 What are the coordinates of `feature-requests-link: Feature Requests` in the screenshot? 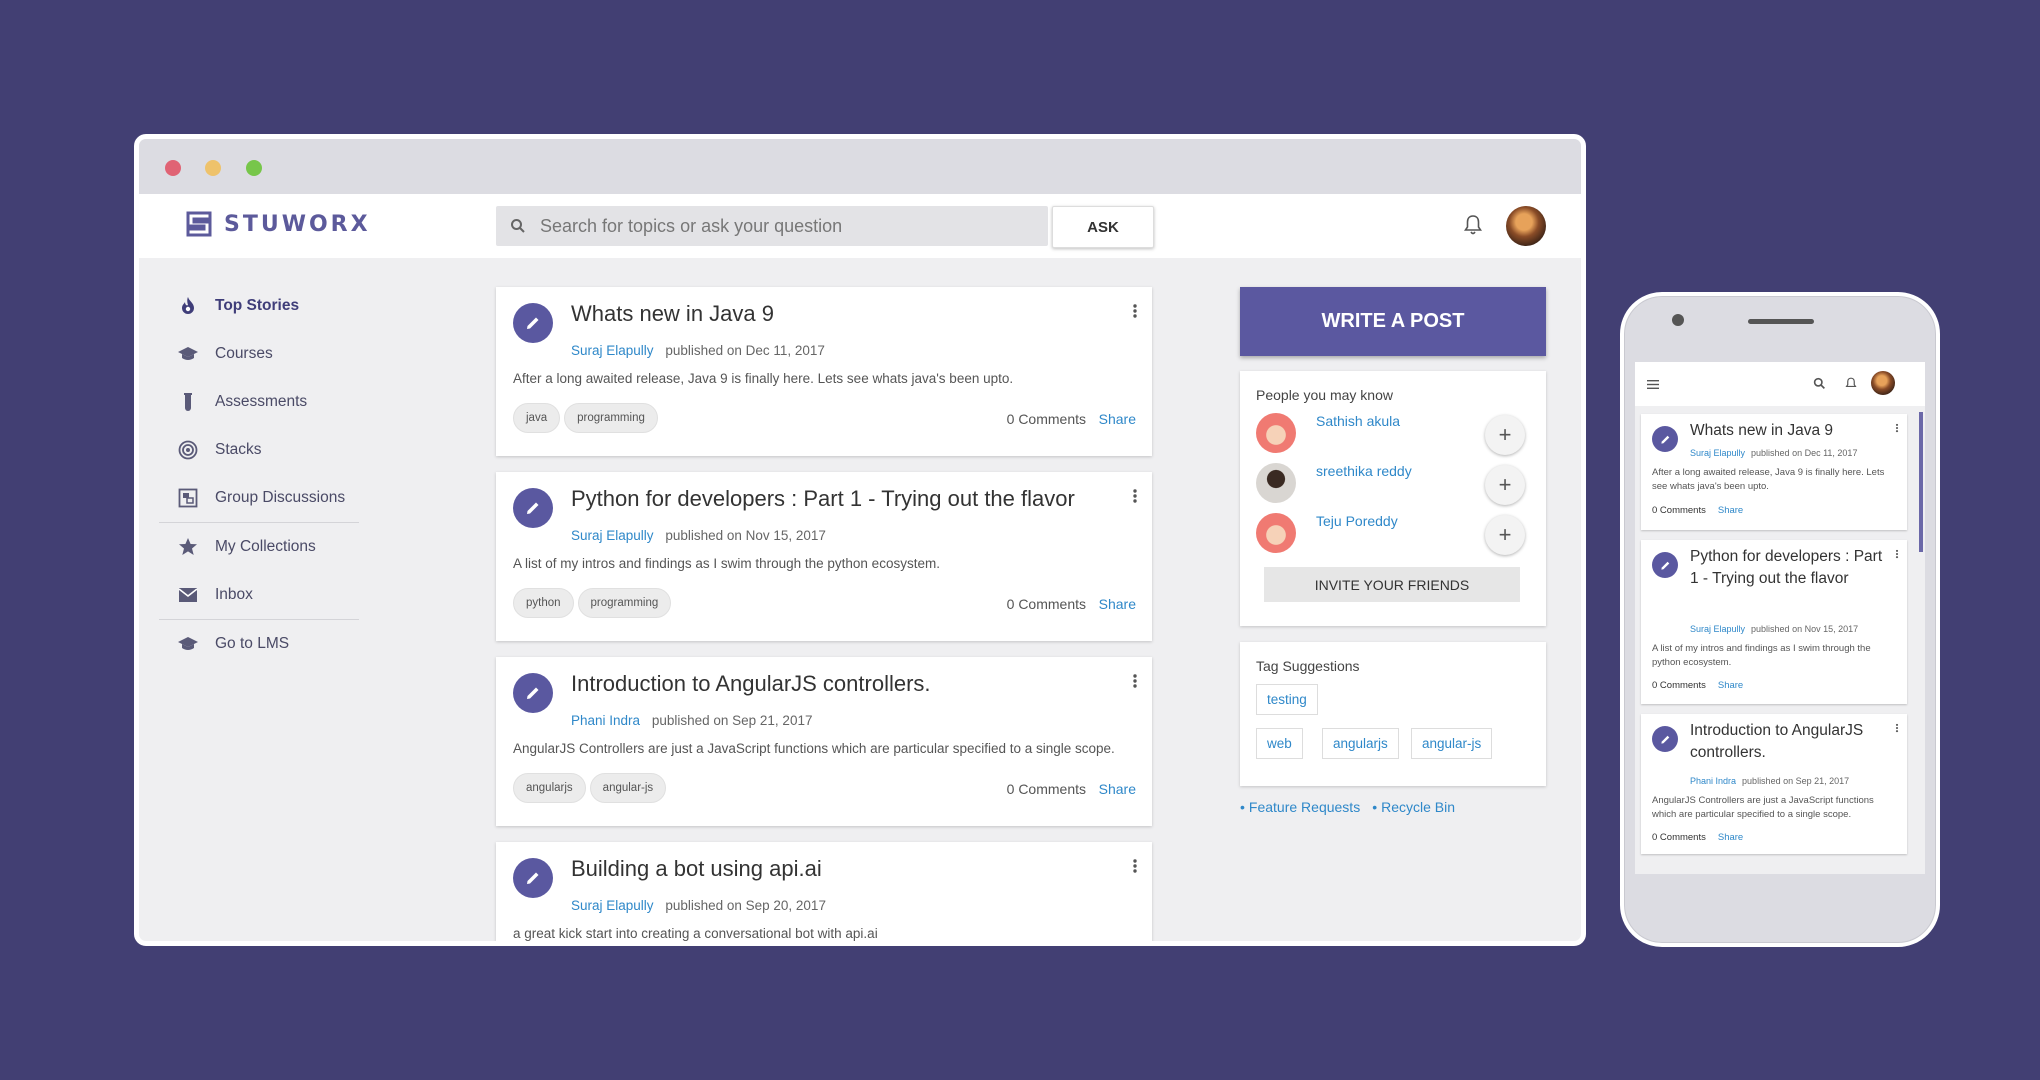 It's located at (1300, 807).